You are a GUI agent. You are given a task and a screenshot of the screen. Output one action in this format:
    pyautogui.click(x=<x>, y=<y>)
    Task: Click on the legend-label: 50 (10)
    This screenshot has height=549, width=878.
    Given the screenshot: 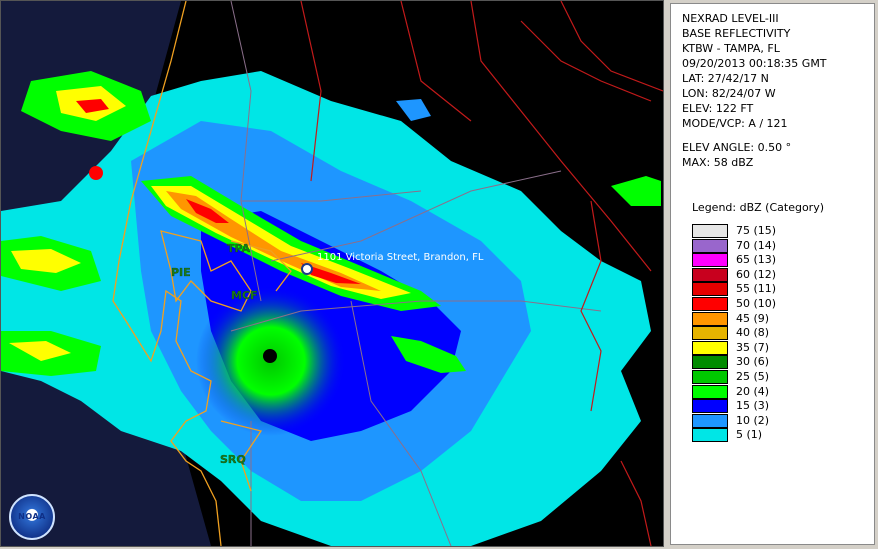 What is the action you would take?
    pyautogui.click(x=756, y=303)
    